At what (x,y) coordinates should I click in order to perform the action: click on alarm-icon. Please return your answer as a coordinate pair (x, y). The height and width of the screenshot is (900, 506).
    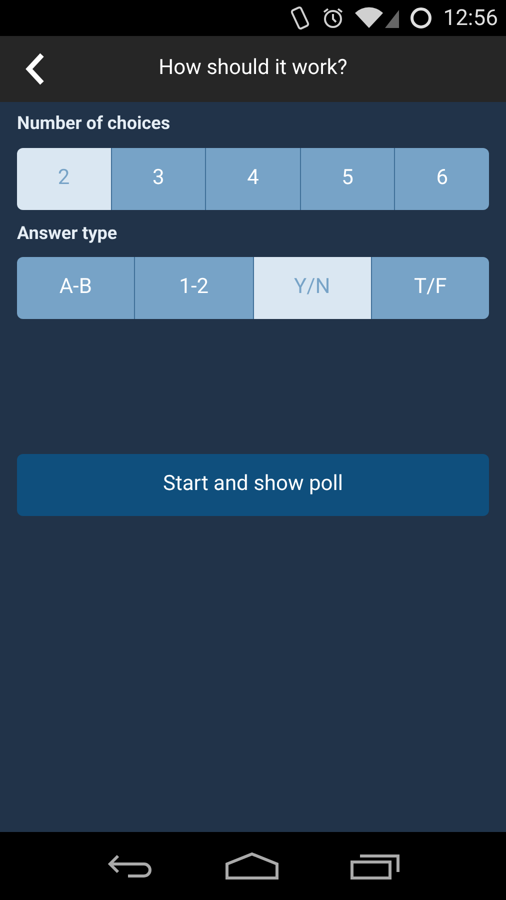
    Looking at the image, I should click on (333, 18).